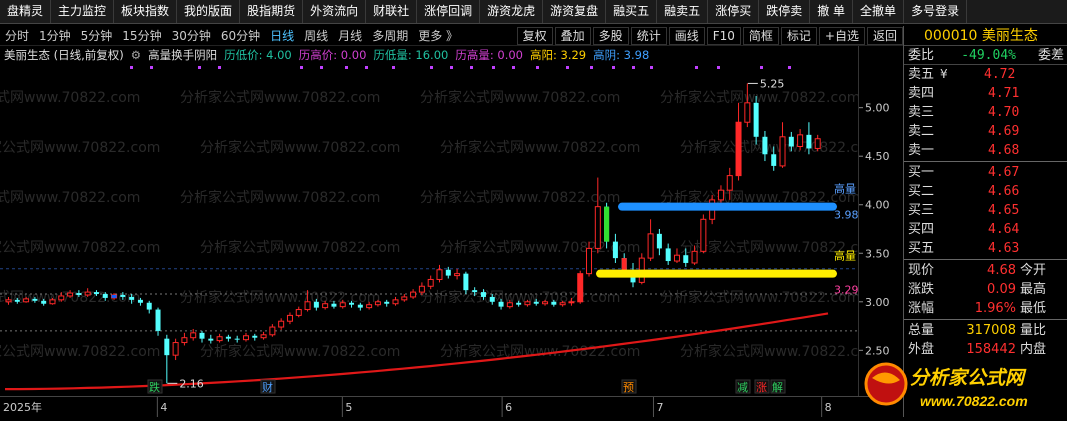 The width and height of the screenshot is (1067, 421). What do you see at coordinates (17, 35) in the screenshot?
I see `timeframe-tab-0: 分时` at bounding box center [17, 35].